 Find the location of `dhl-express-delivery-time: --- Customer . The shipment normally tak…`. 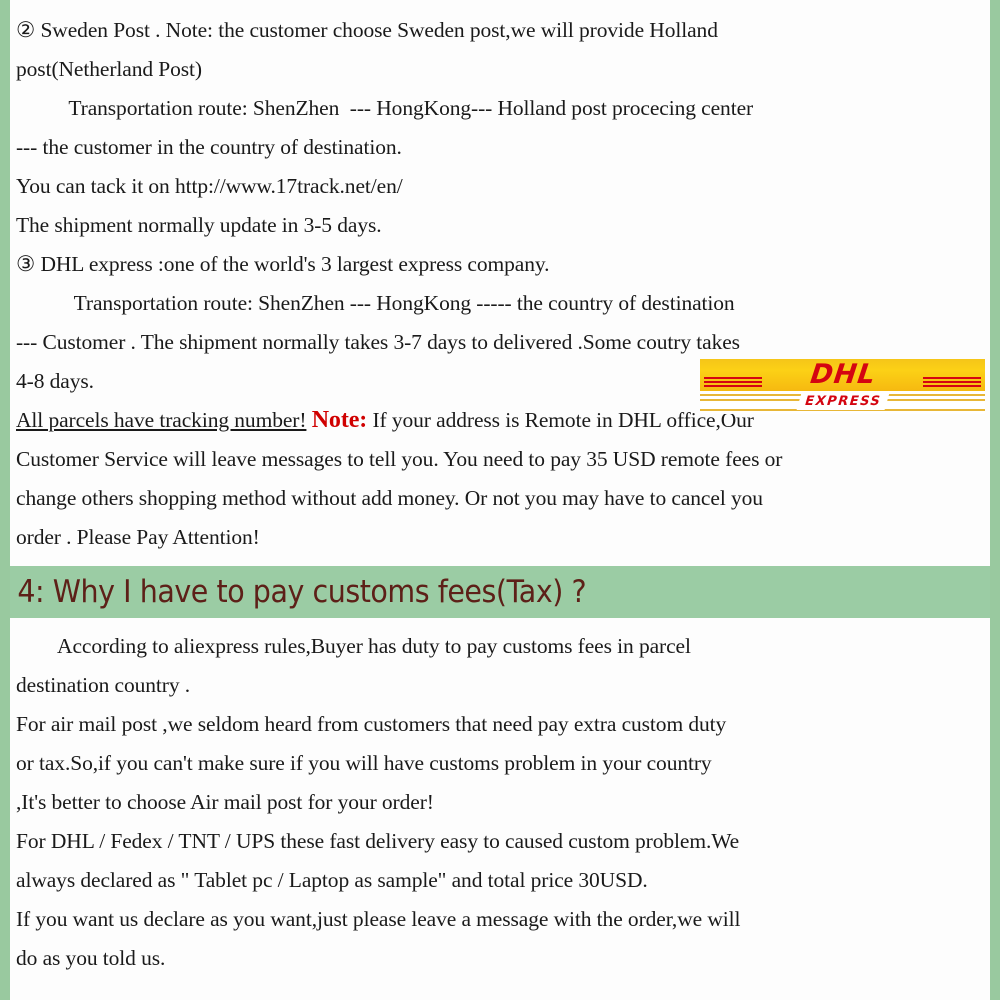

dhl-express-delivery-time: --- Customer . The shipment normally tak… is located at coordinates (378, 342).